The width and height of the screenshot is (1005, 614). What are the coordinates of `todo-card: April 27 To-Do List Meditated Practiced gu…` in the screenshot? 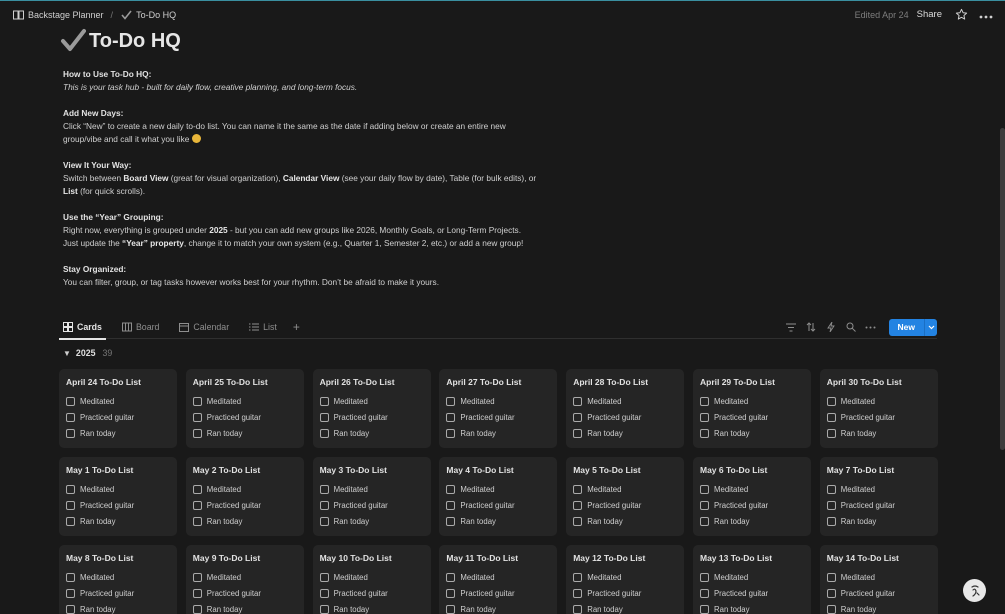 It's located at (498, 408).